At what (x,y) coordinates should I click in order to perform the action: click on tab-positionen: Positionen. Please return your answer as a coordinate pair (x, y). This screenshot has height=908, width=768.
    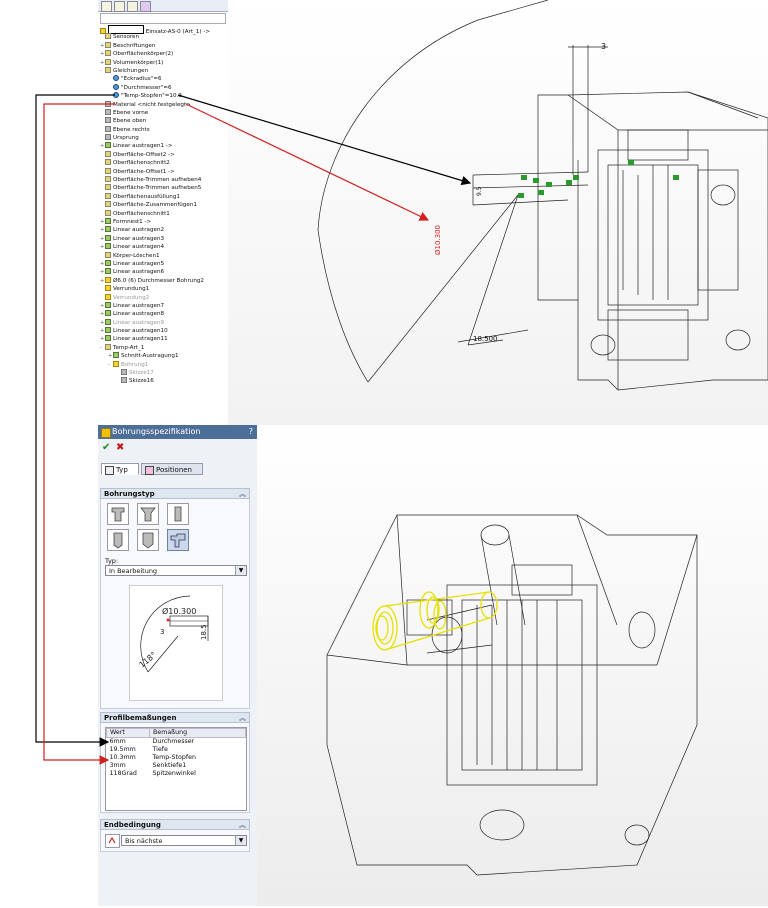
    Looking at the image, I should click on (172, 469).